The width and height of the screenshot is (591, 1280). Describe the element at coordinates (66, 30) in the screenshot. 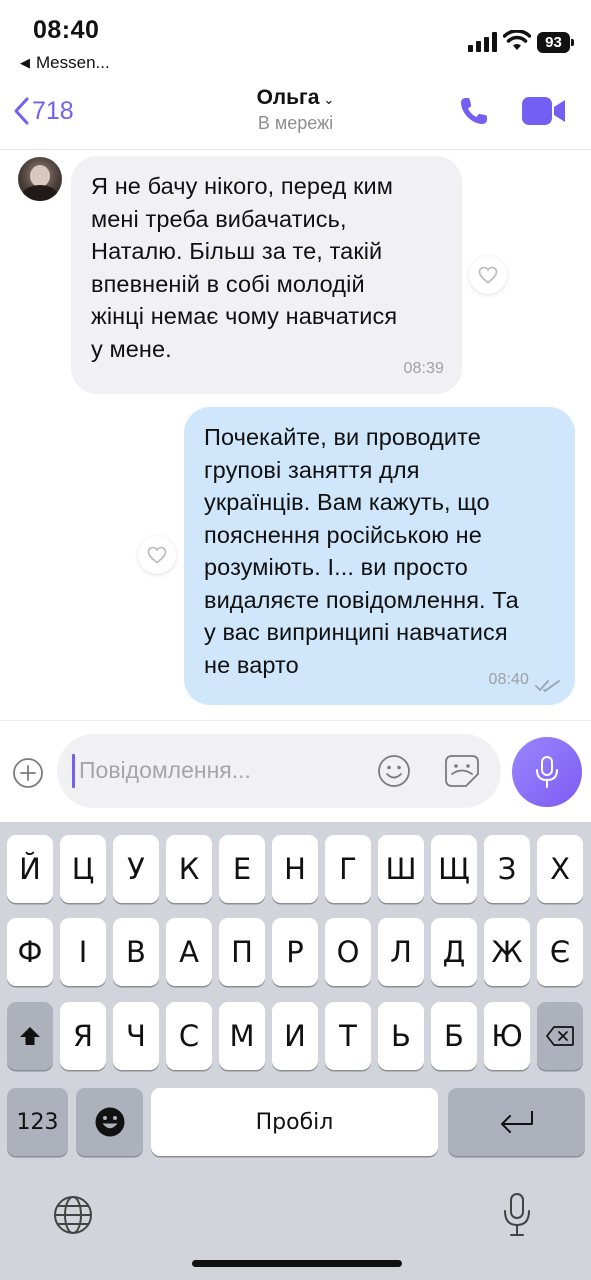

I see `status-time: 08:40` at that location.